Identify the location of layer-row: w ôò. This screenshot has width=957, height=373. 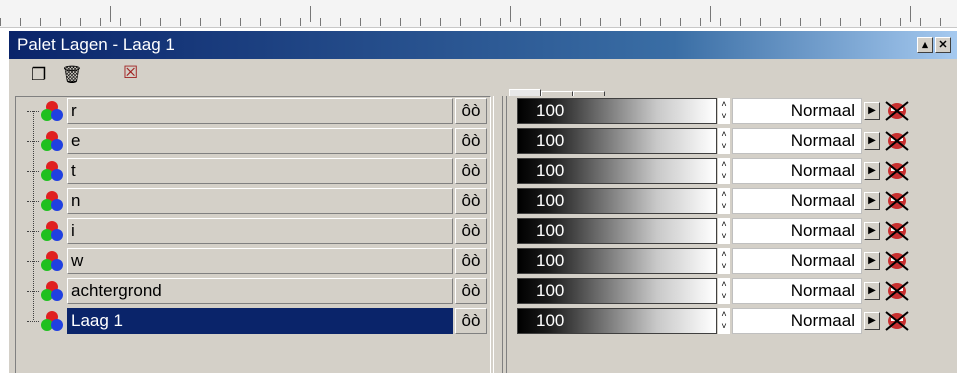
(253, 261).